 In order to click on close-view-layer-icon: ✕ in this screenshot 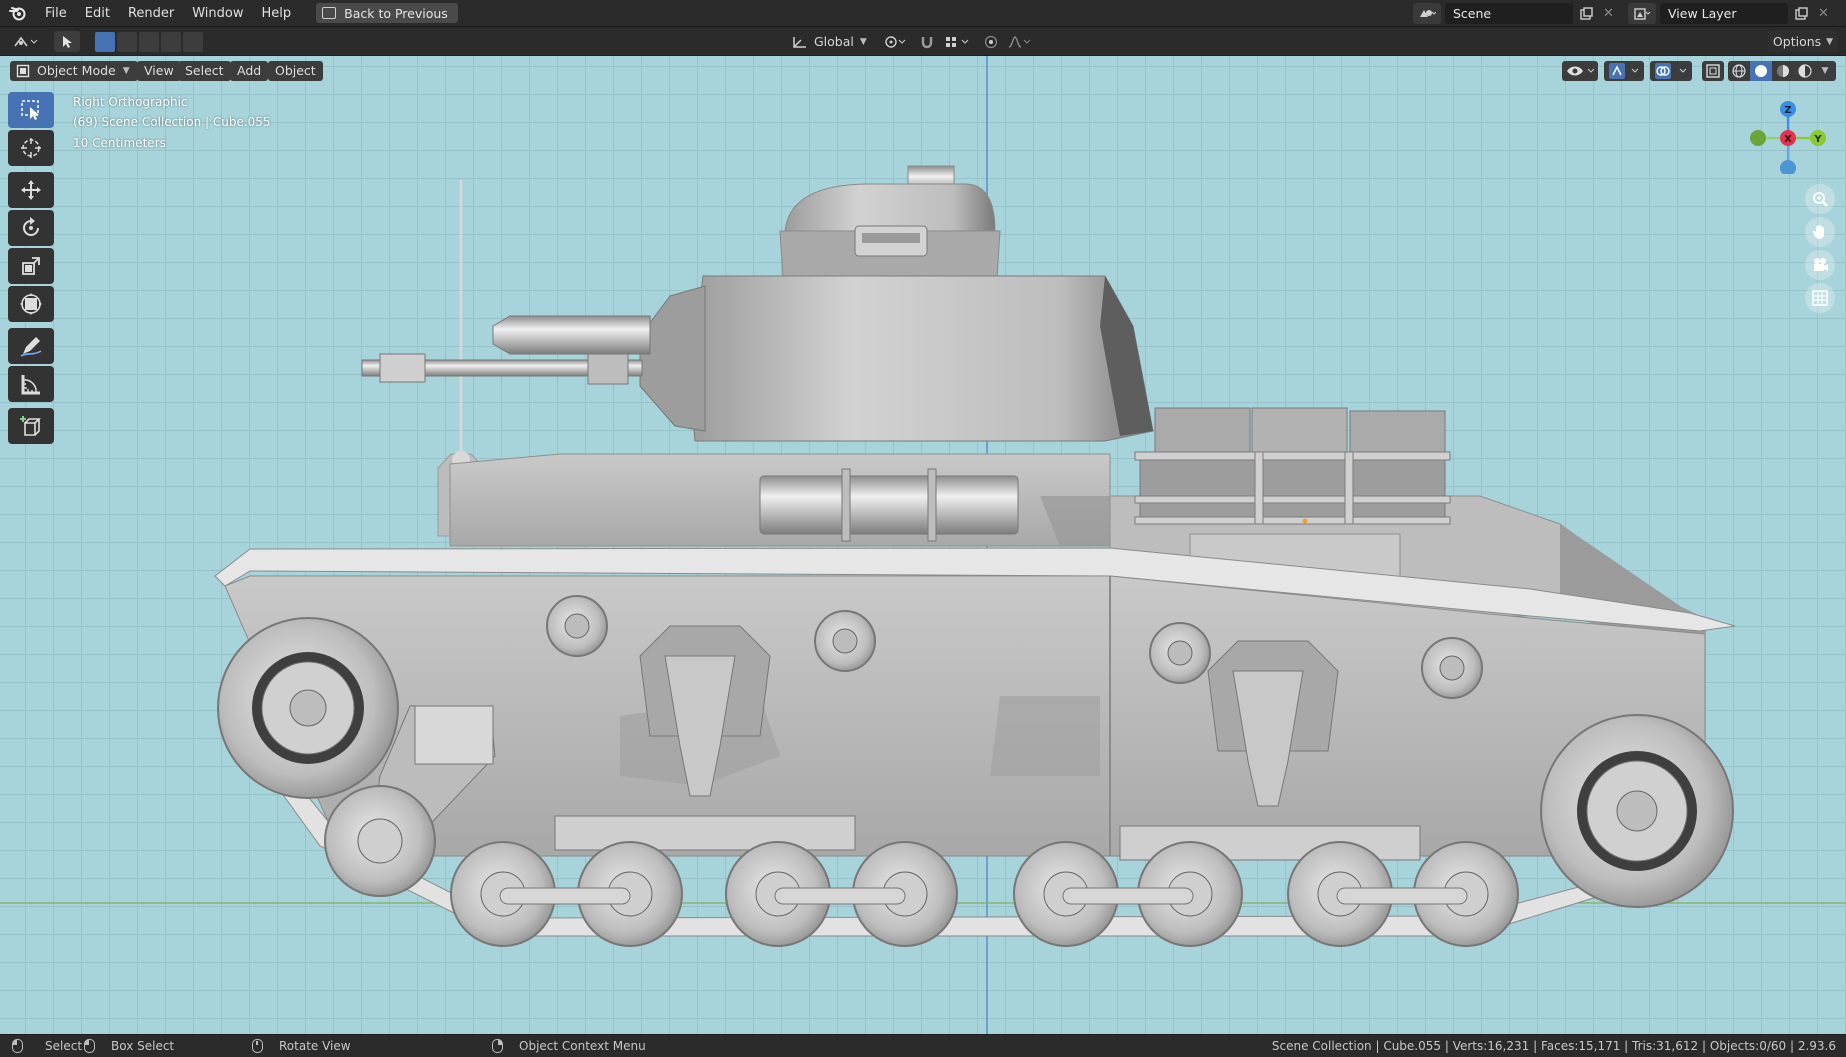, I will do `click(1823, 13)`.